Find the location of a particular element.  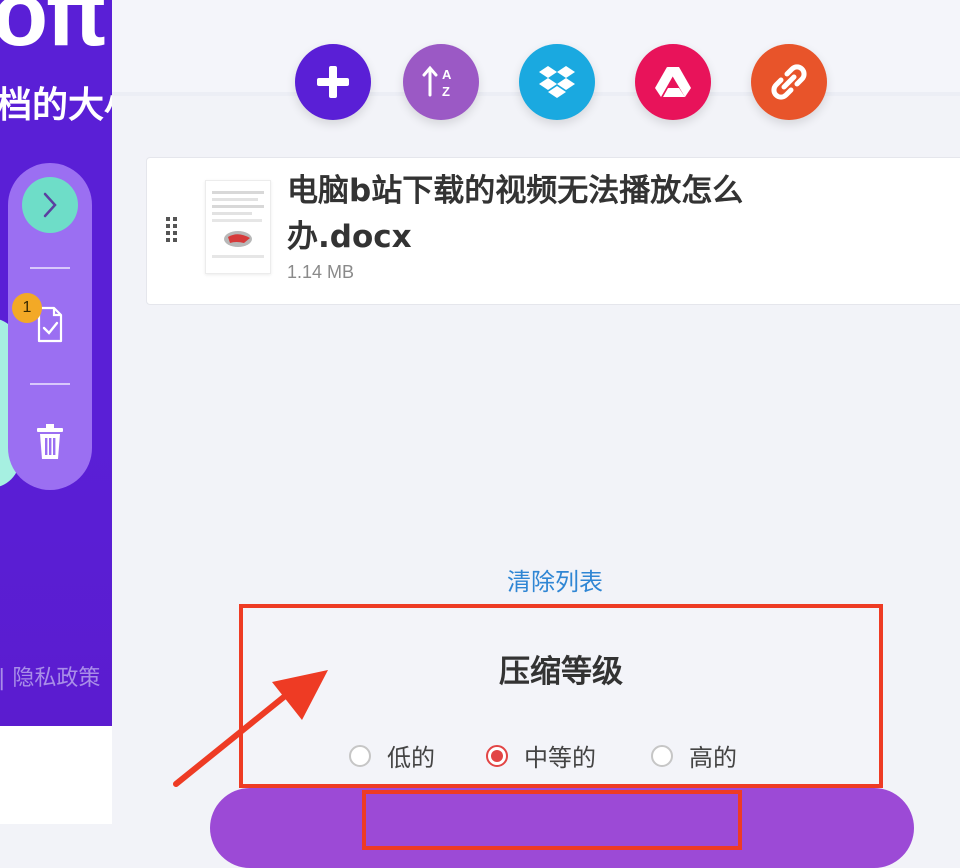

file-size: 1.14 MB is located at coordinates (321, 272).